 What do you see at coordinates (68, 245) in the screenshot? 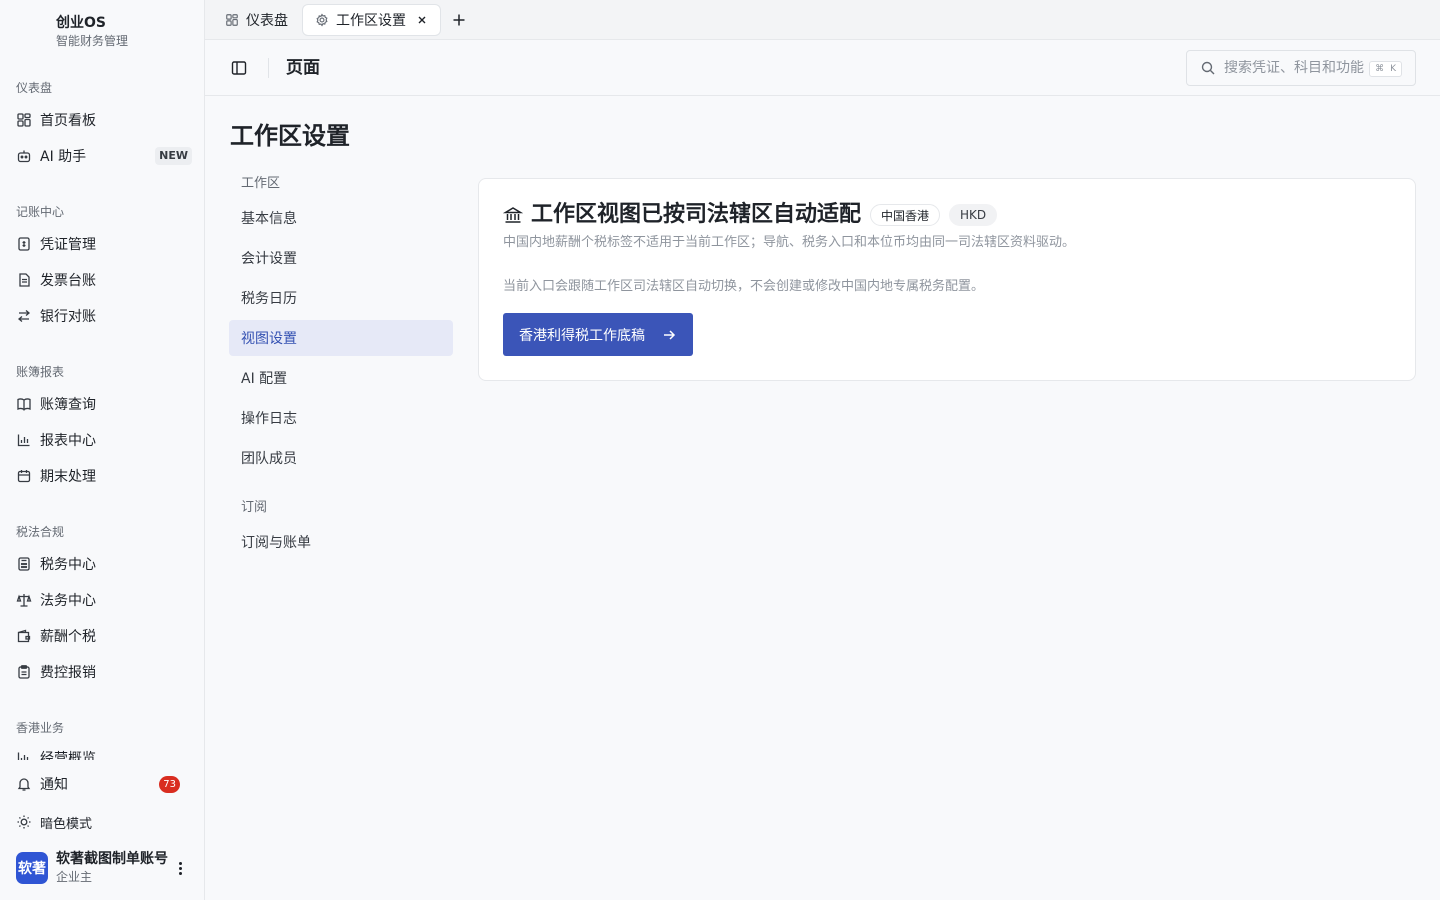
I see `sidebar-item-label: 凭证管理` at bounding box center [68, 245].